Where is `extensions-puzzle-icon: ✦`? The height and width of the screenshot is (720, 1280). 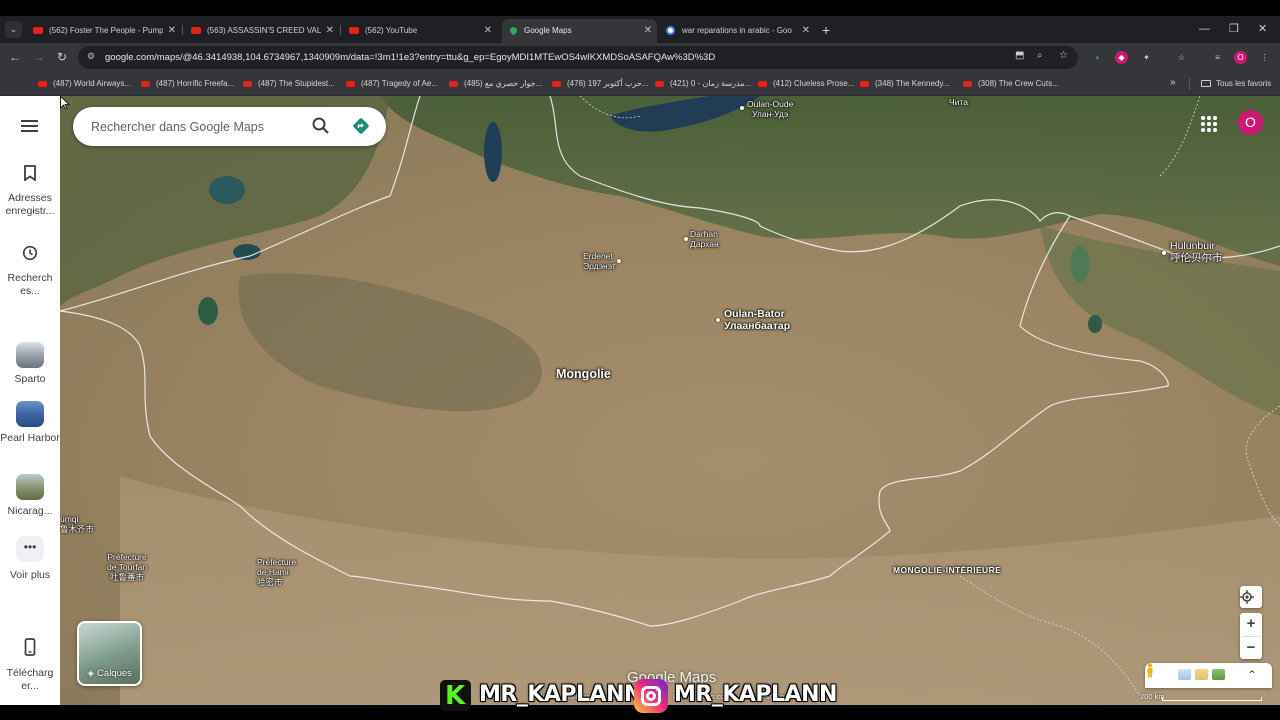 extensions-puzzle-icon: ✦ is located at coordinates (1146, 57).